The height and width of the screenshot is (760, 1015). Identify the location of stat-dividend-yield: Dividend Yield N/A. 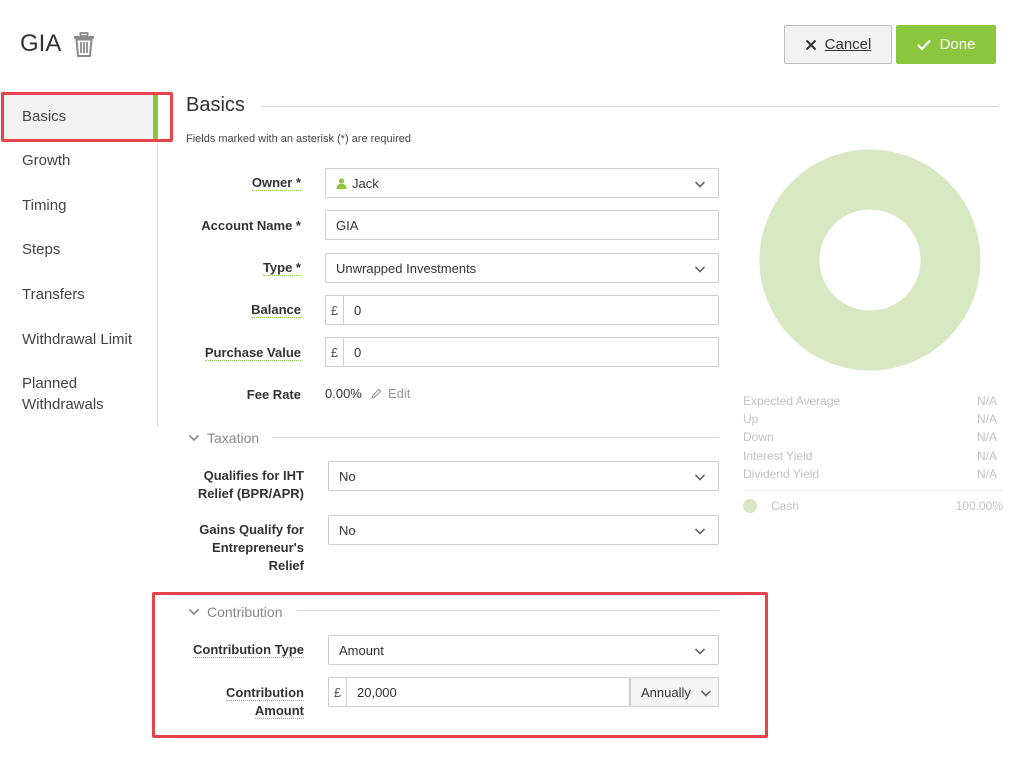
(870, 474).